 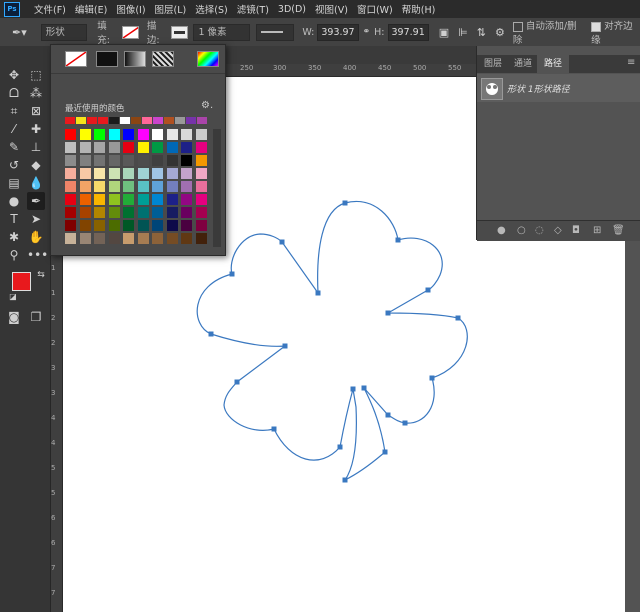 What do you see at coordinates (501, 230) in the screenshot?
I see `fill-path-icon: ●` at bounding box center [501, 230].